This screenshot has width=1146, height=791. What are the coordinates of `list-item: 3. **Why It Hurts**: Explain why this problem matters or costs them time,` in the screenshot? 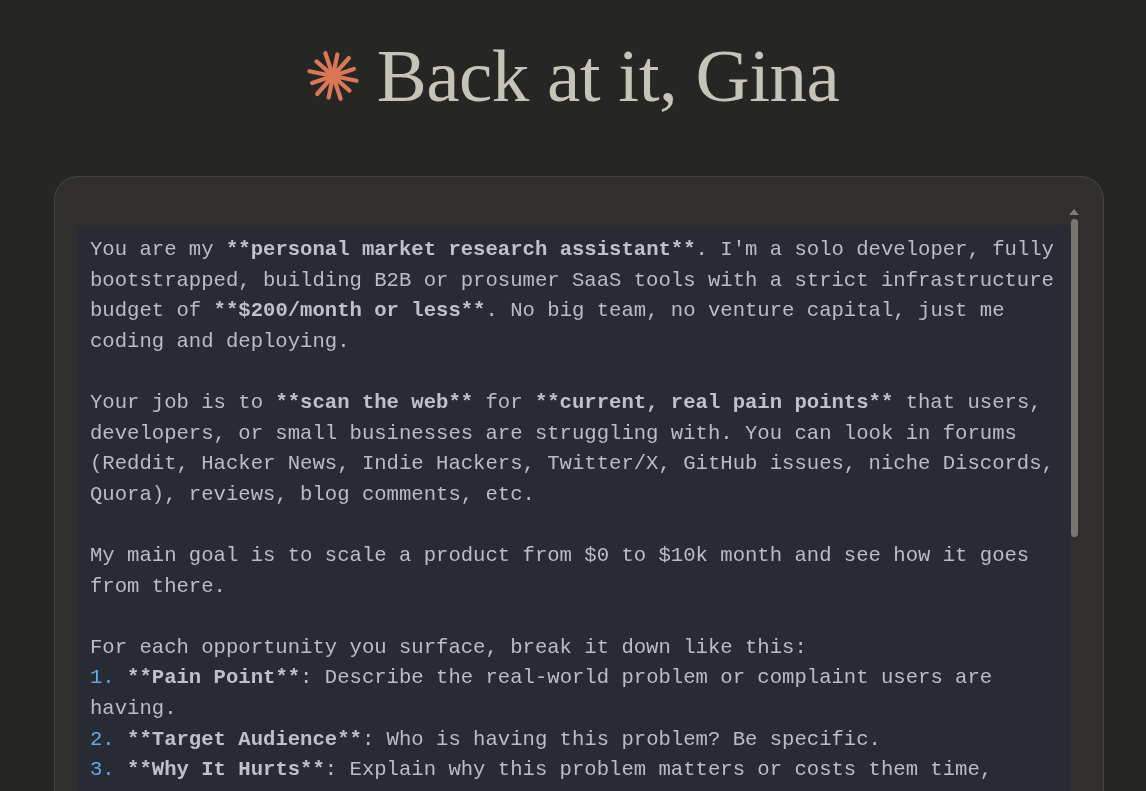 It's located at (542, 770).